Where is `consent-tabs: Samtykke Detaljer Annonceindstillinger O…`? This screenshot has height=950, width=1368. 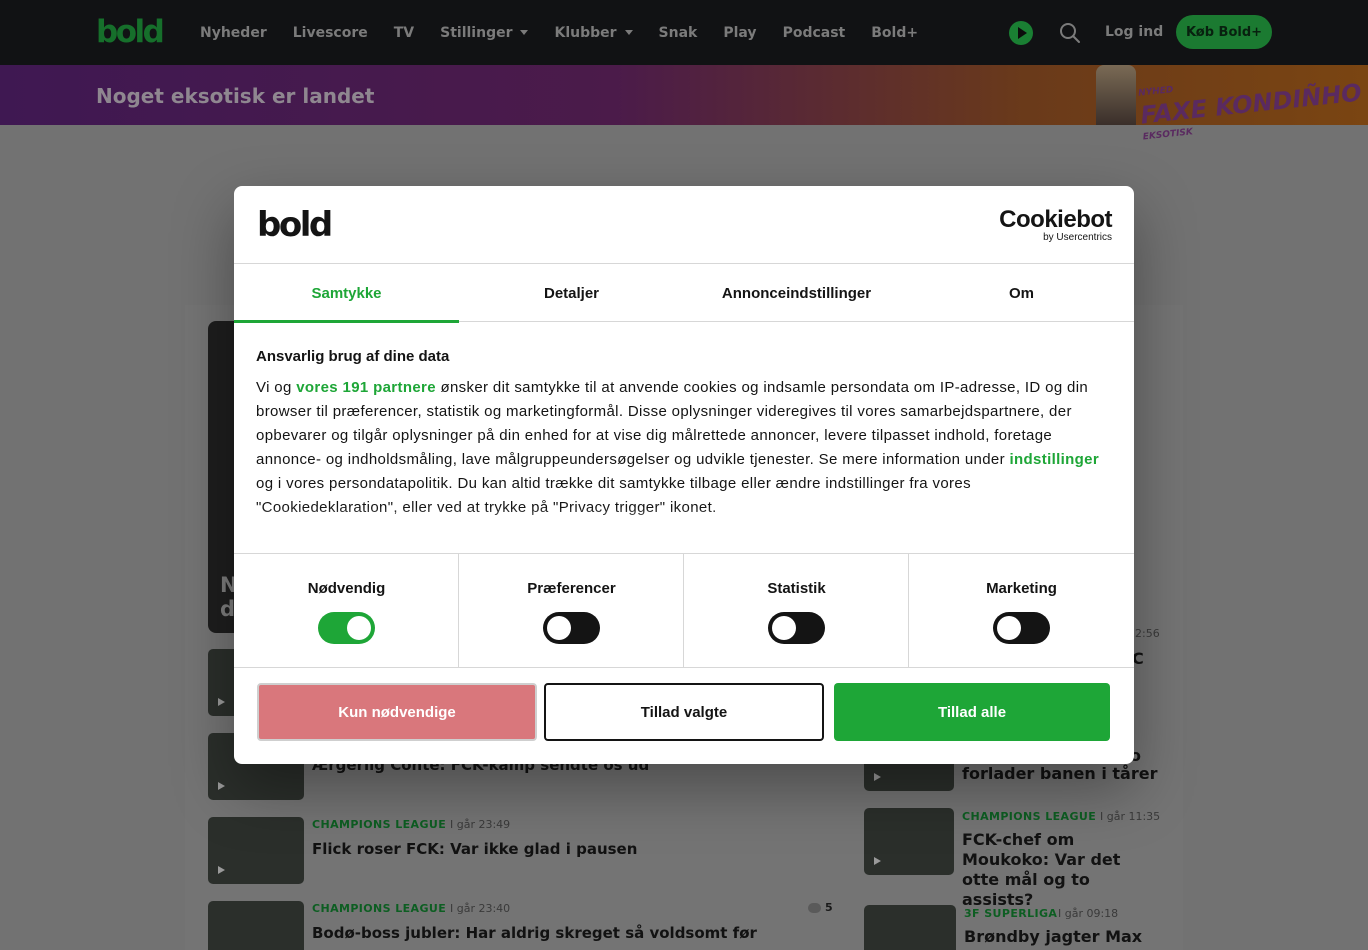 consent-tabs: Samtykke Detaljer Annonceindstillinger O… is located at coordinates (684, 293).